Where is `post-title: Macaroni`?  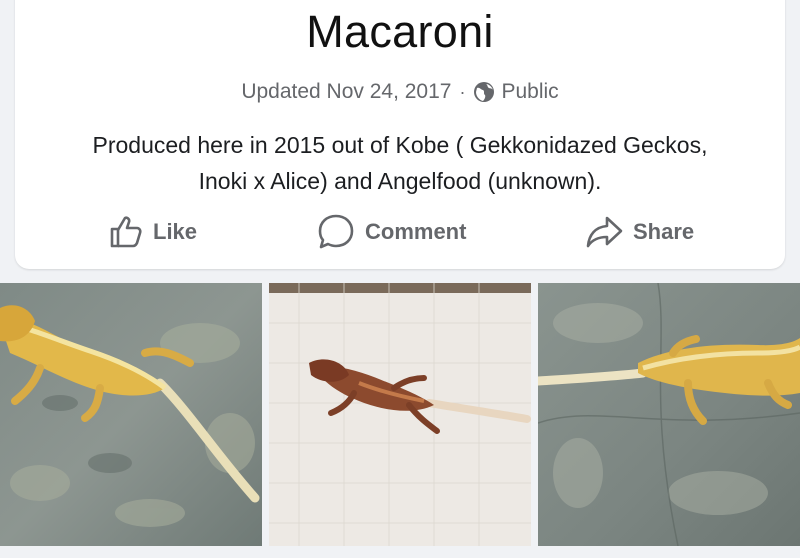 post-title: Macaroni is located at coordinates (400, 31).